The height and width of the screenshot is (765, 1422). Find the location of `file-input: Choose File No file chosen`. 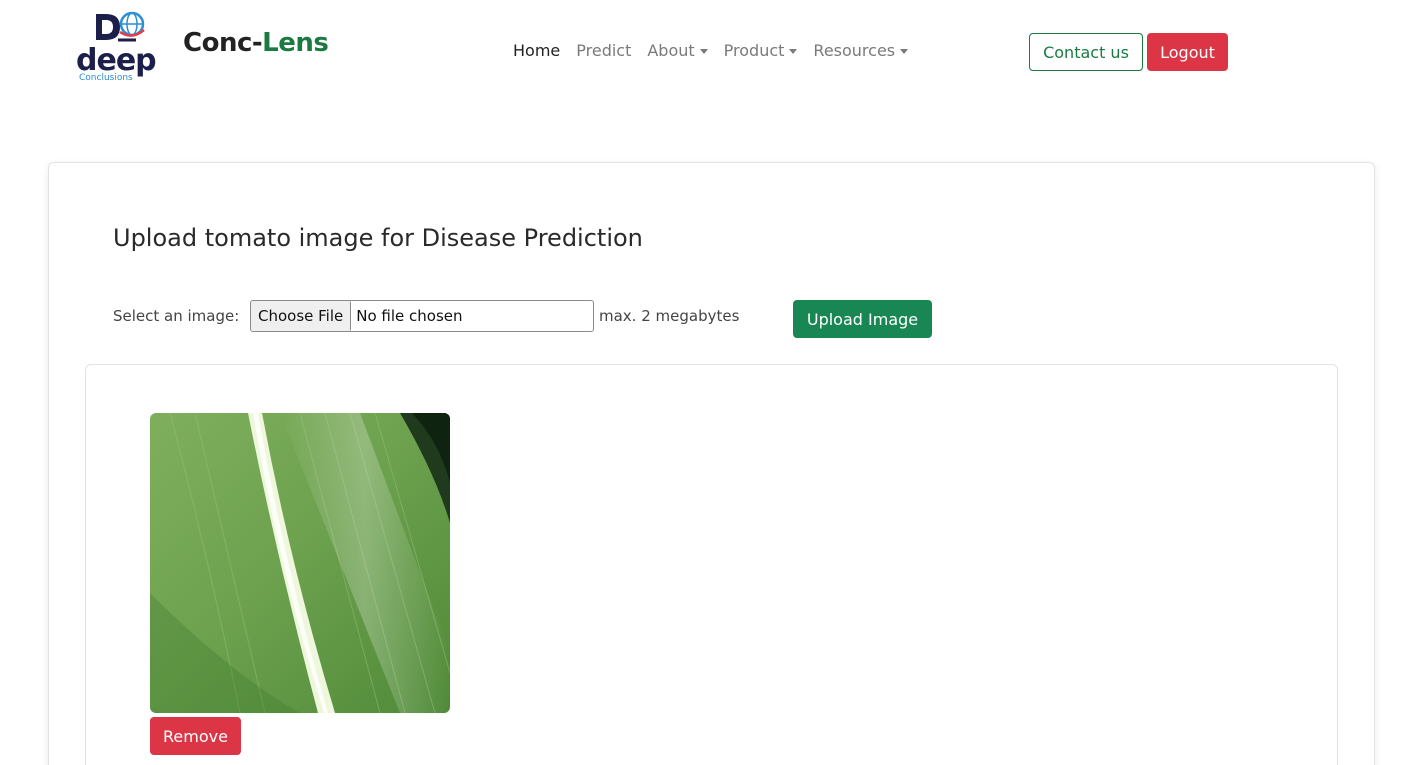

file-input: Choose File No file chosen is located at coordinates (422, 316).